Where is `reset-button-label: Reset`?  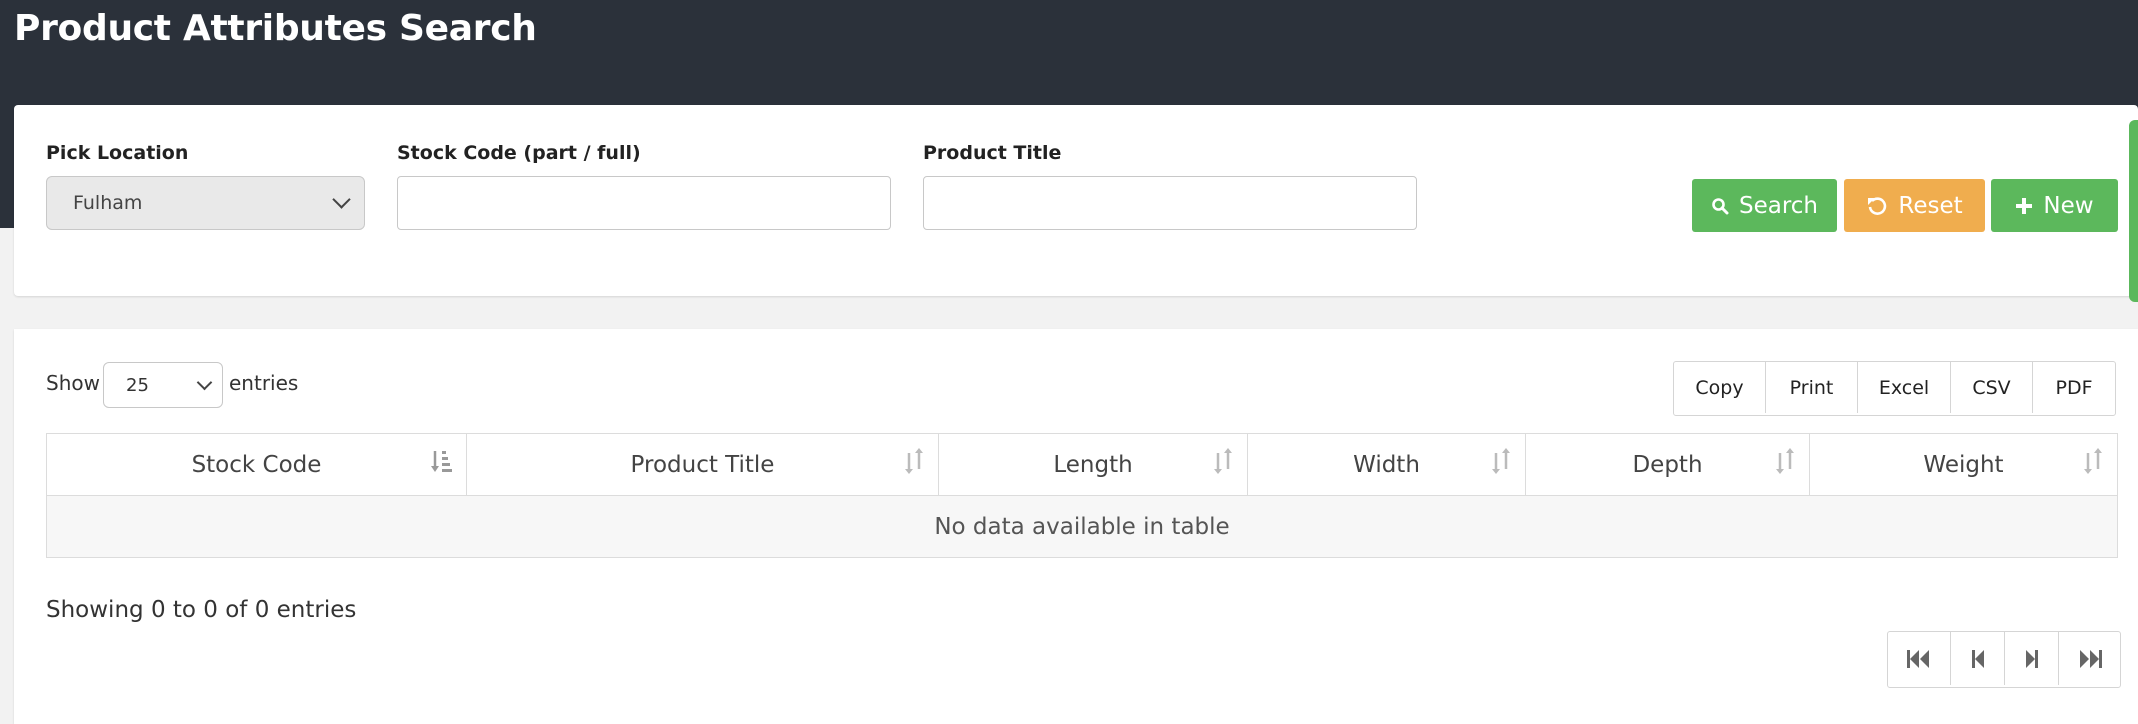
reset-button-label: Reset is located at coordinates (1930, 205).